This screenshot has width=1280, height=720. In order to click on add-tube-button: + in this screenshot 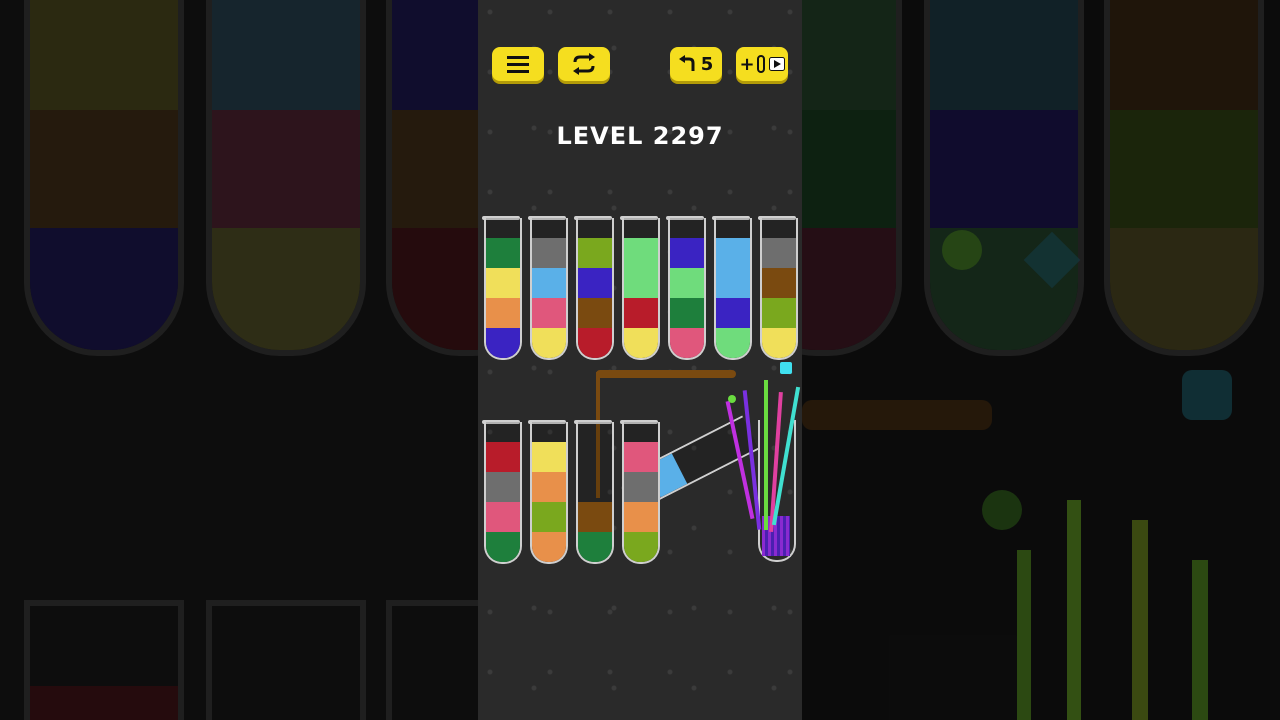, I will do `click(762, 64)`.